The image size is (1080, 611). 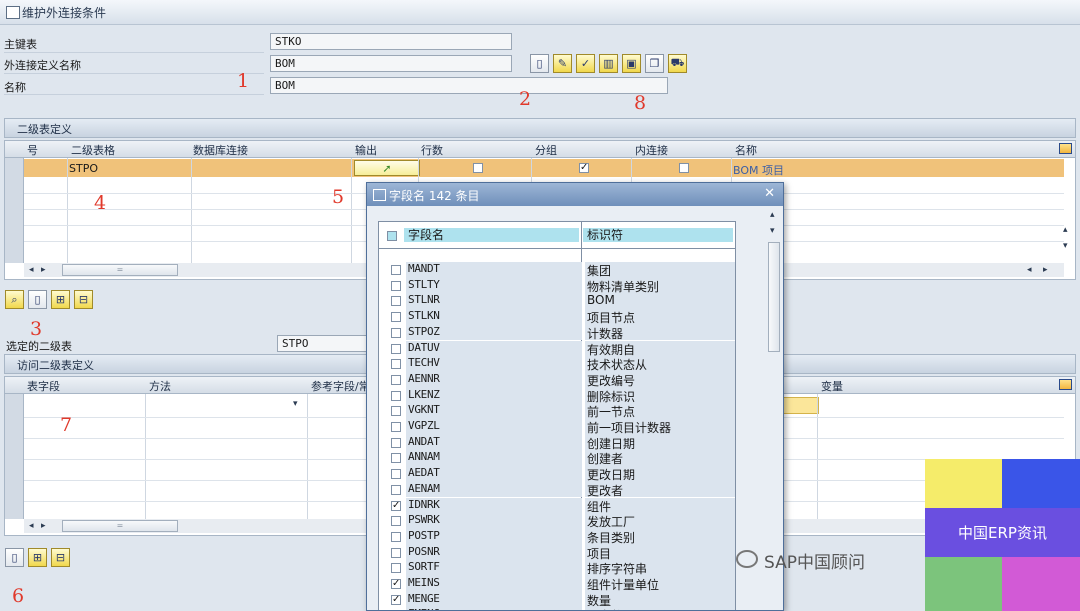 What do you see at coordinates (562, 63) in the screenshot?
I see `edit-button: ✎` at bounding box center [562, 63].